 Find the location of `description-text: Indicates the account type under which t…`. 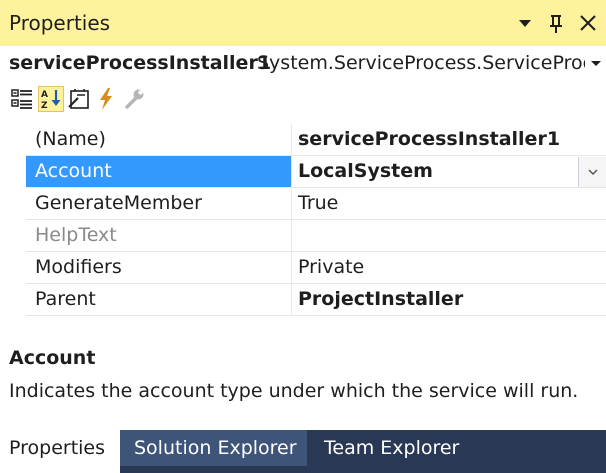

description-text: Indicates the account type under which t… is located at coordinates (294, 391).